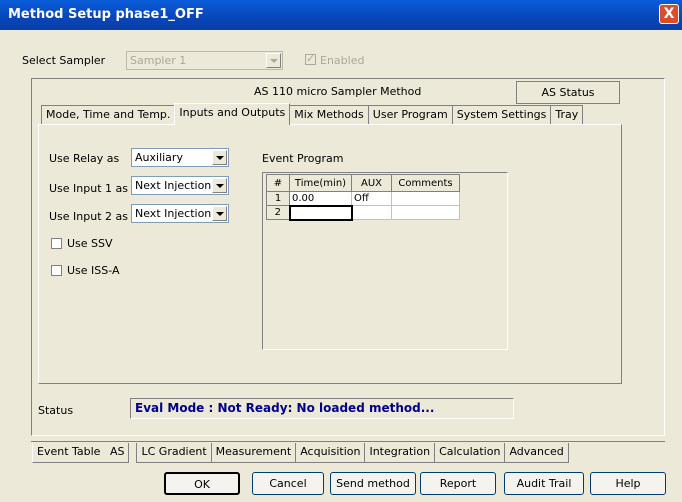  Describe the element at coordinates (288, 483) in the screenshot. I see `cancel-button: Cancel` at that location.